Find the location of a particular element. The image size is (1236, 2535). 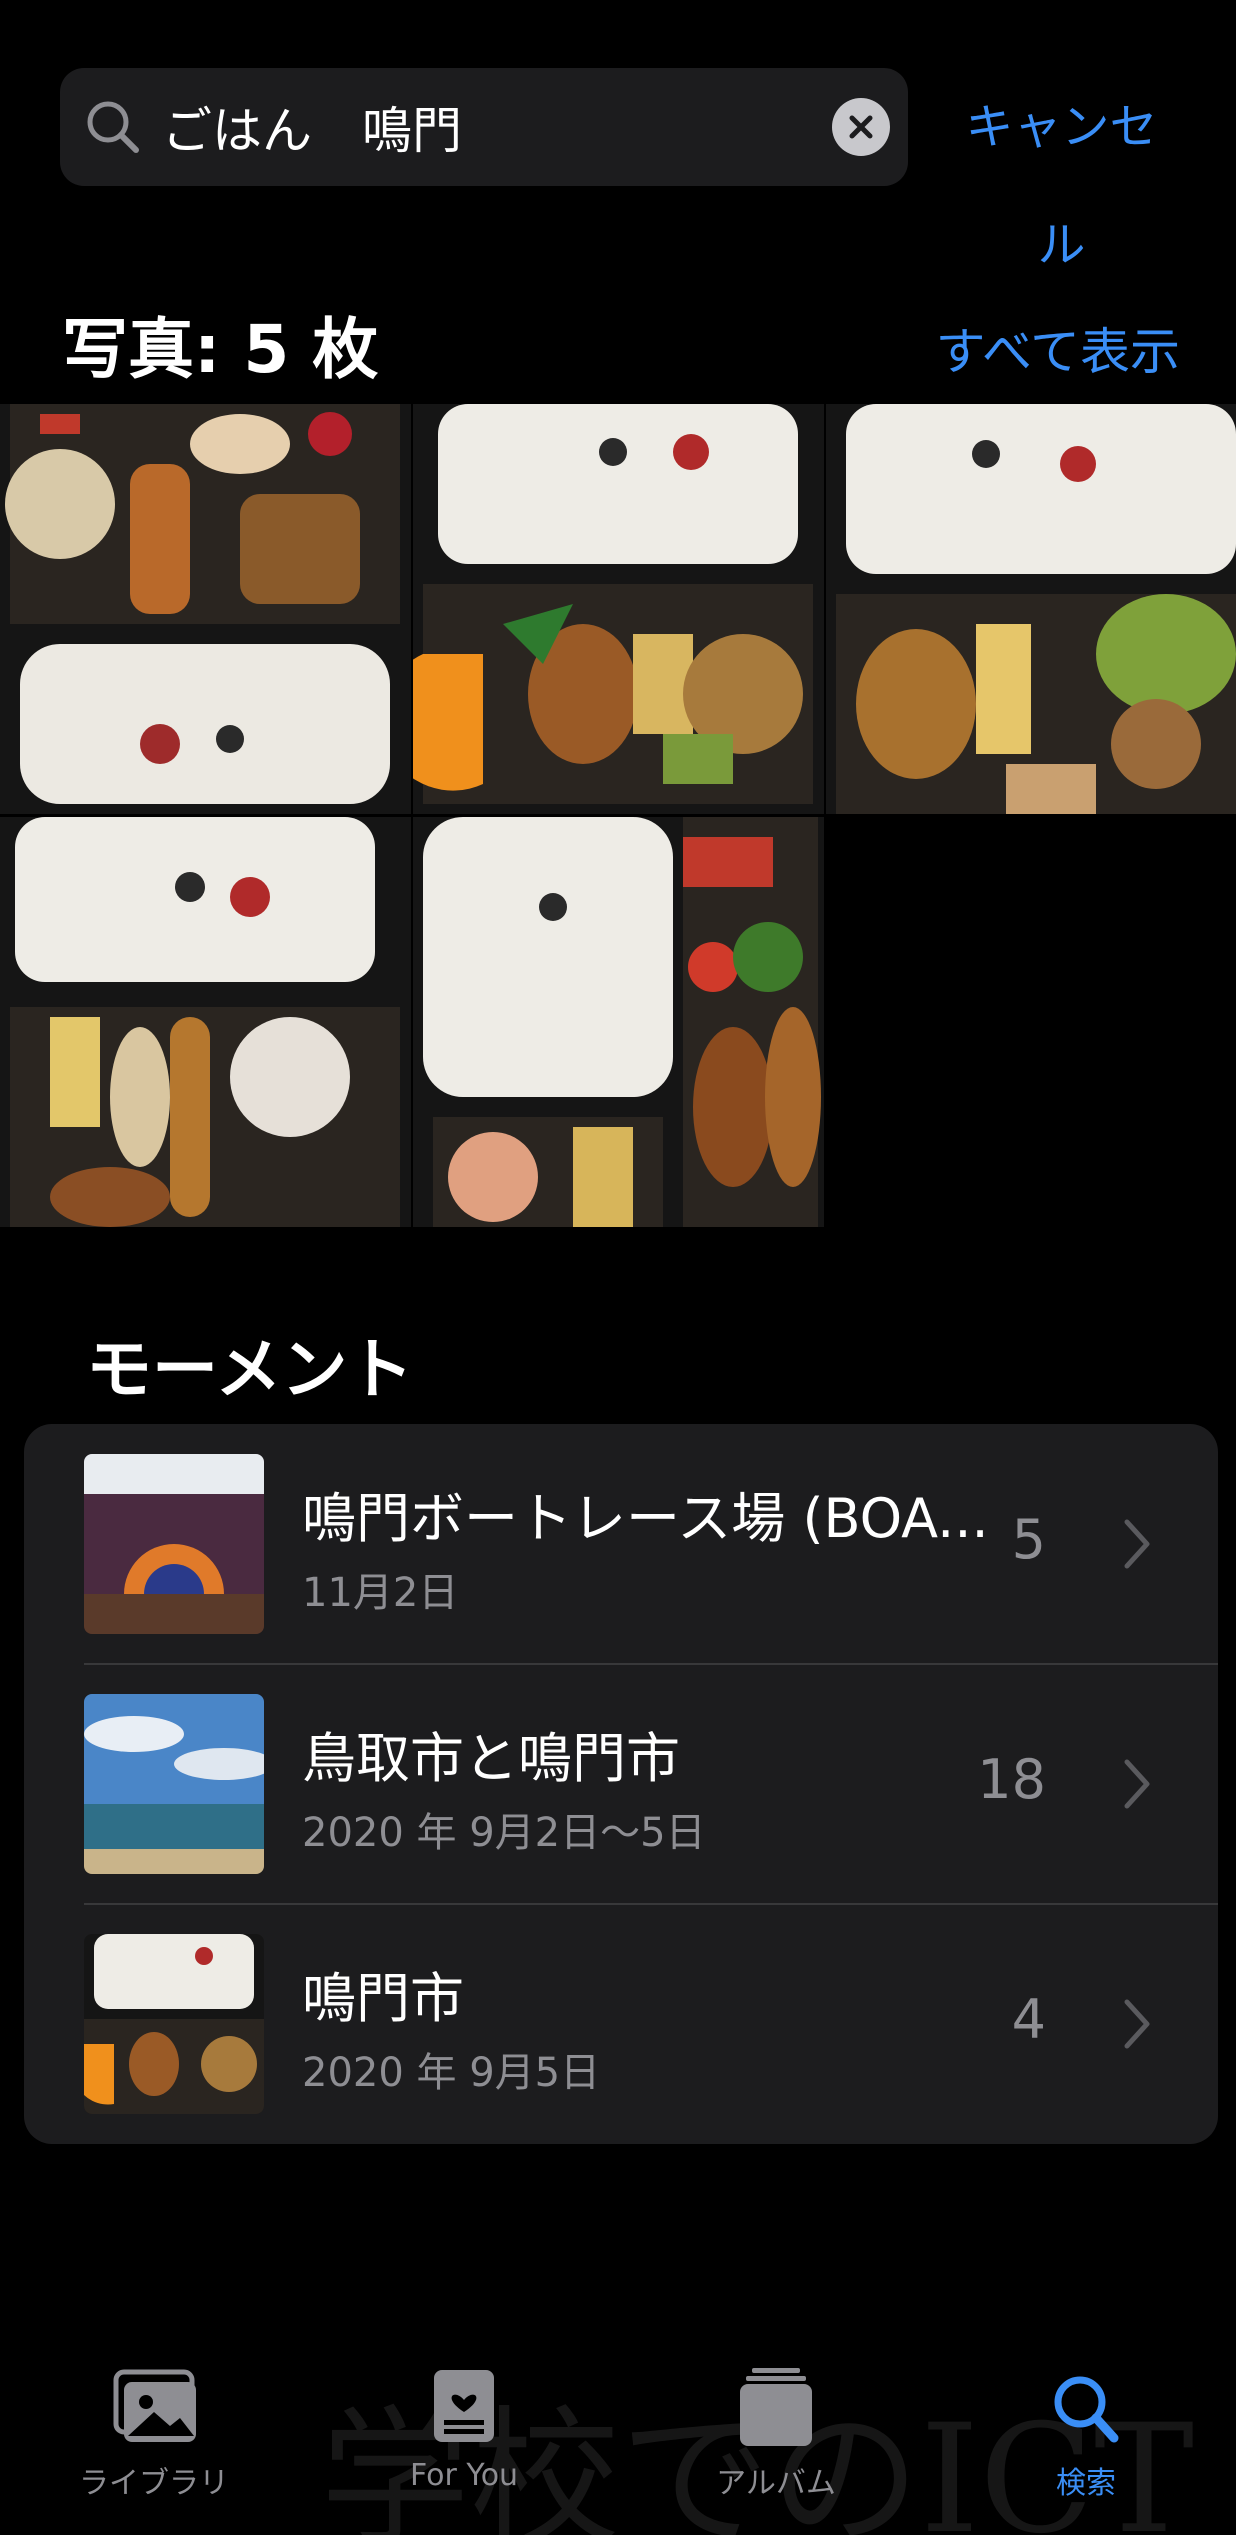

moment-count: 4 is located at coordinates (1028, 2019).